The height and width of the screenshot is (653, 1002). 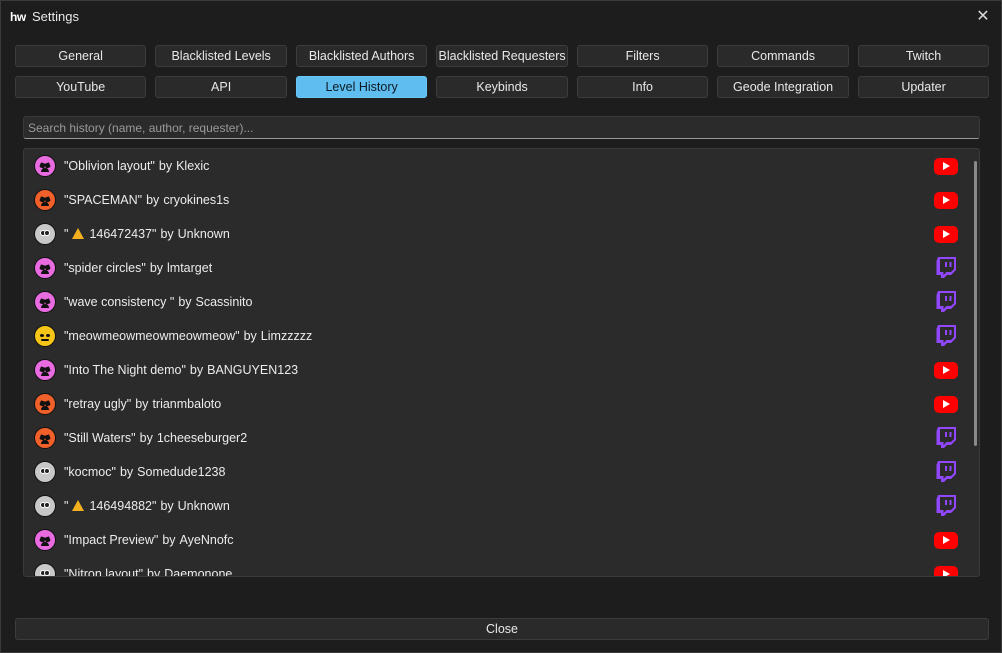 What do you see at coordinates (502, 56) in the screenshot?
I see `tab-blacklisted-requesters: Blacklisted Requesters` at bounding box center [502, 56].